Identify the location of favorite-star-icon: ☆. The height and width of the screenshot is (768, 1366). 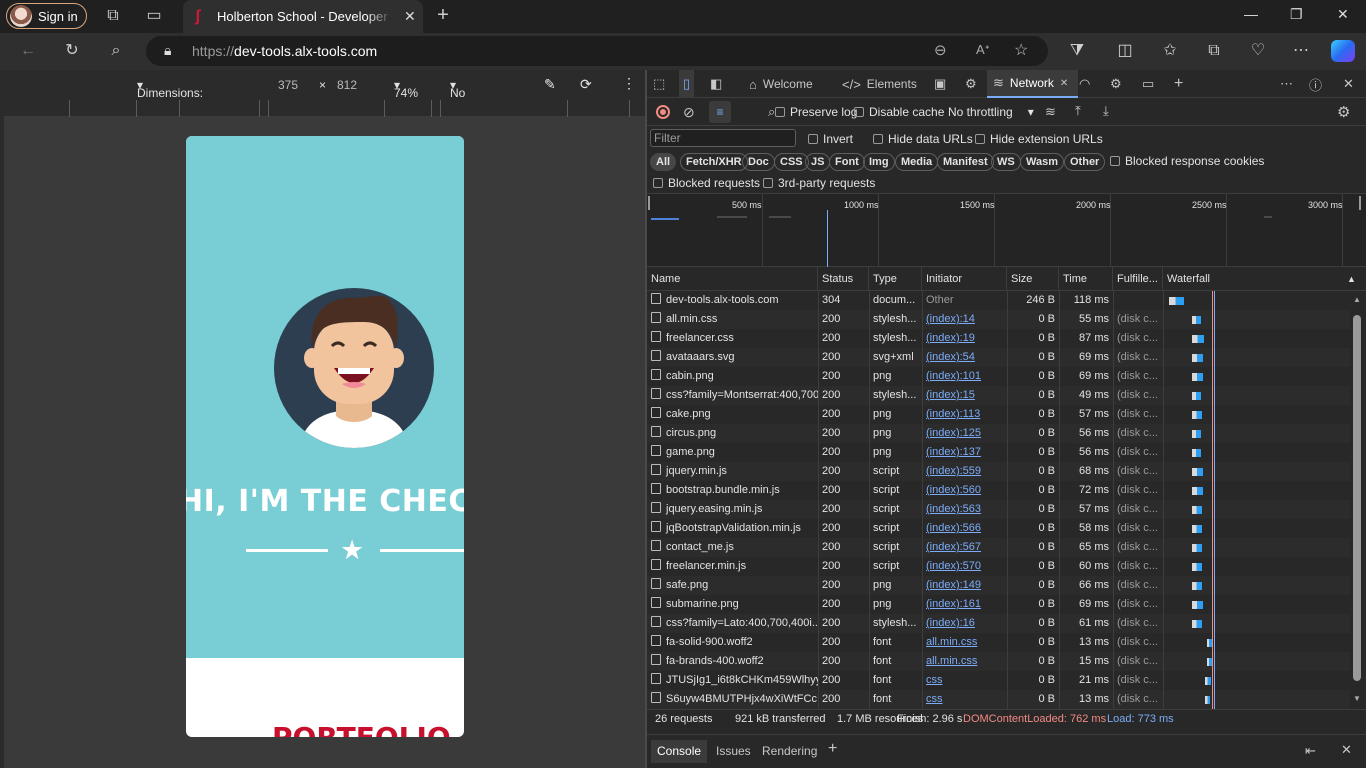
(1021, 50).